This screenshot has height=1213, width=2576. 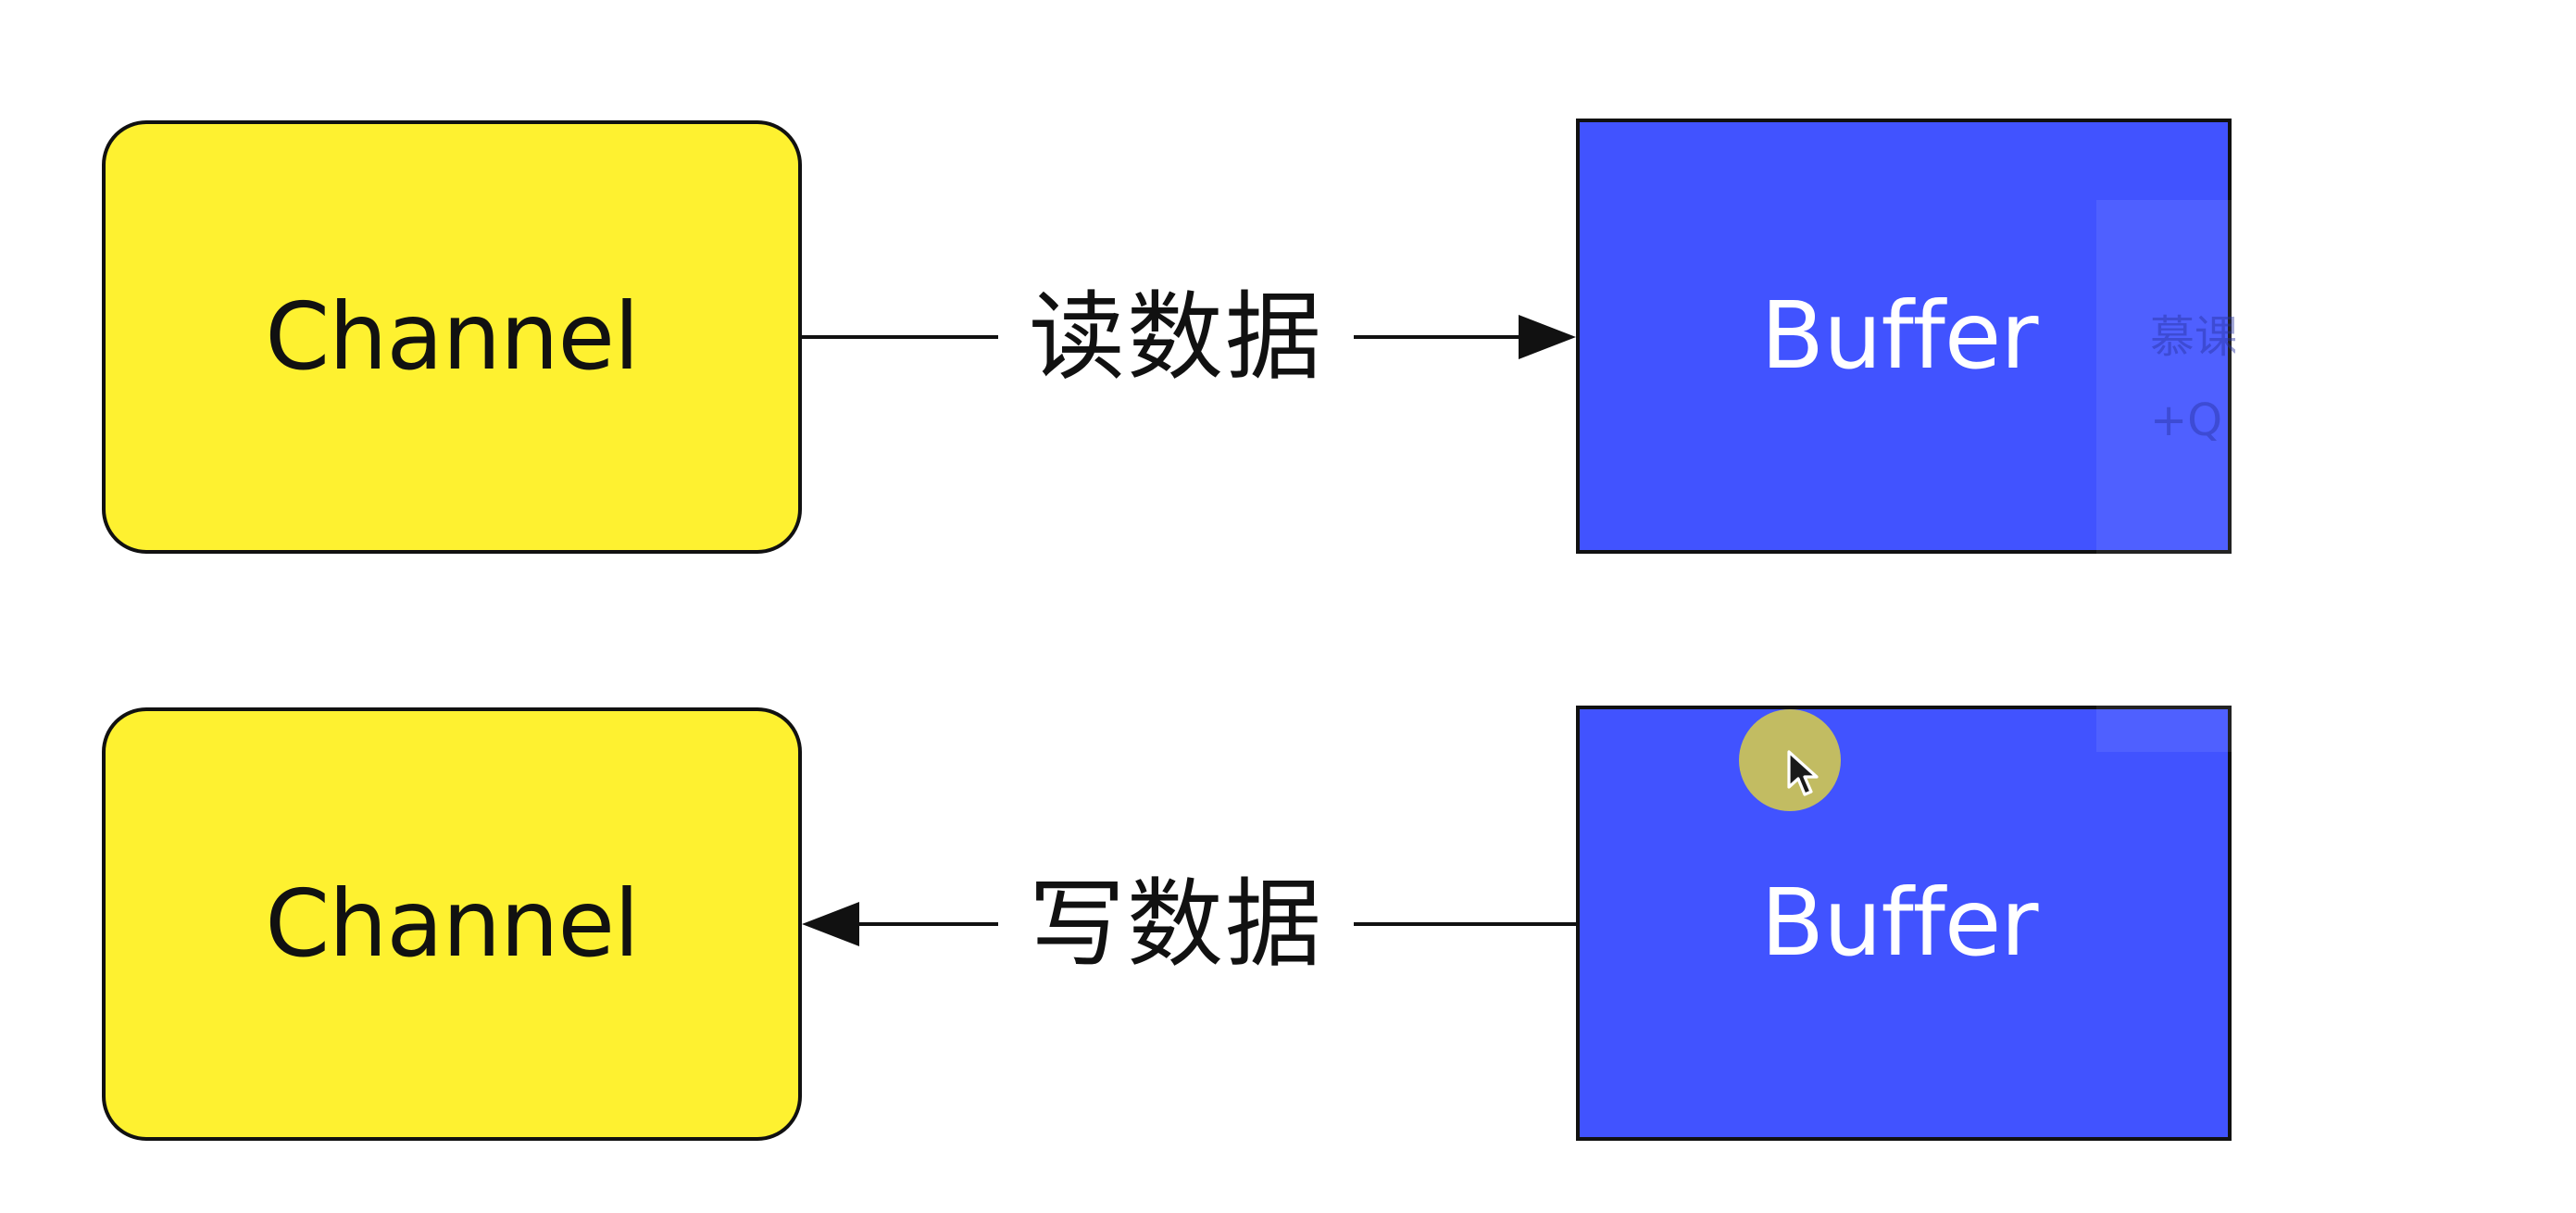 I want to click on buffer-node-top-label: Buffer, so click(x=1899, y=335).